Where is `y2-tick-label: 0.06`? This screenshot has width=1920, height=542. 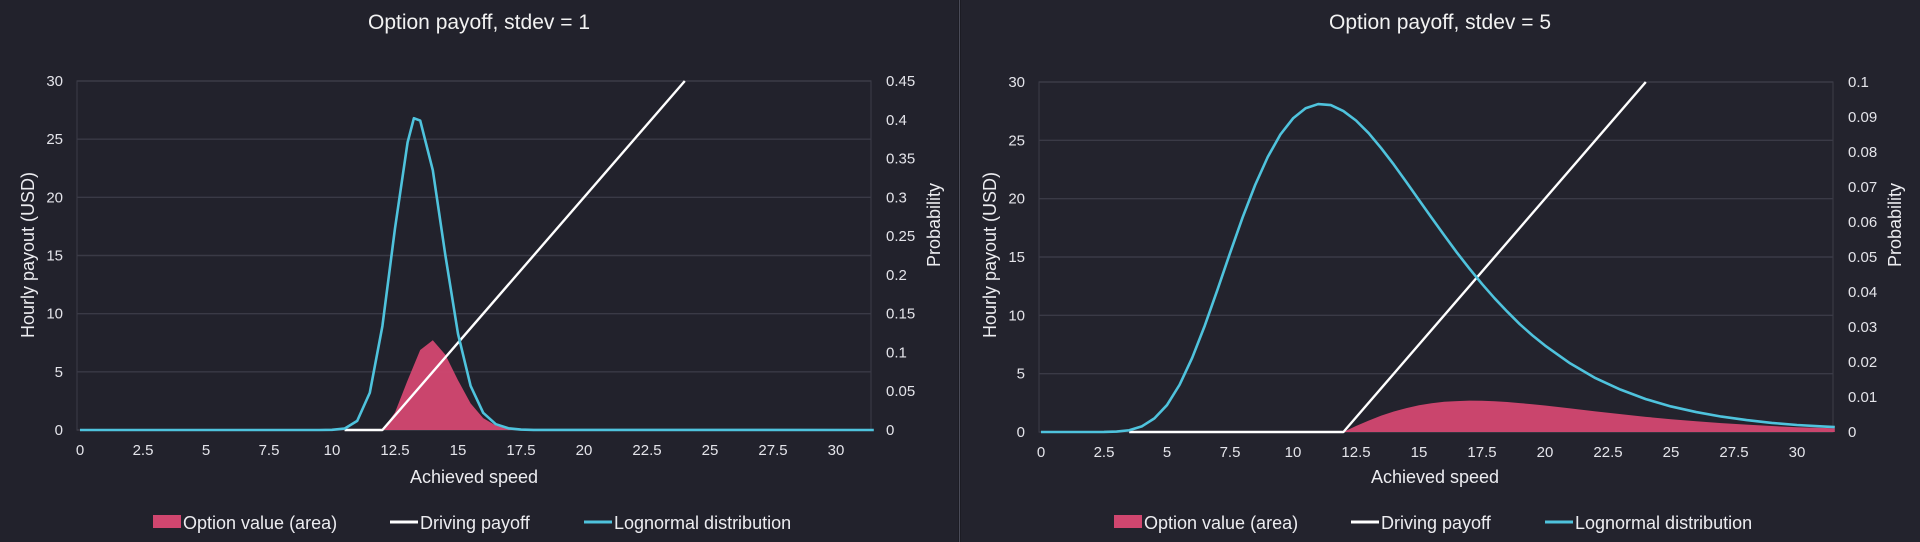 y2-tick-label: 0.06 is located at coordinates (1862, 222).